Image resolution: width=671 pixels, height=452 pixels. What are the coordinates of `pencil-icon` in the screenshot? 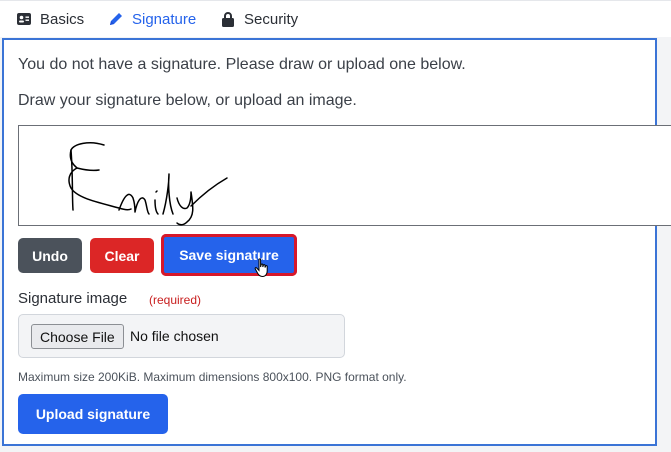 It's located at (116, 19).